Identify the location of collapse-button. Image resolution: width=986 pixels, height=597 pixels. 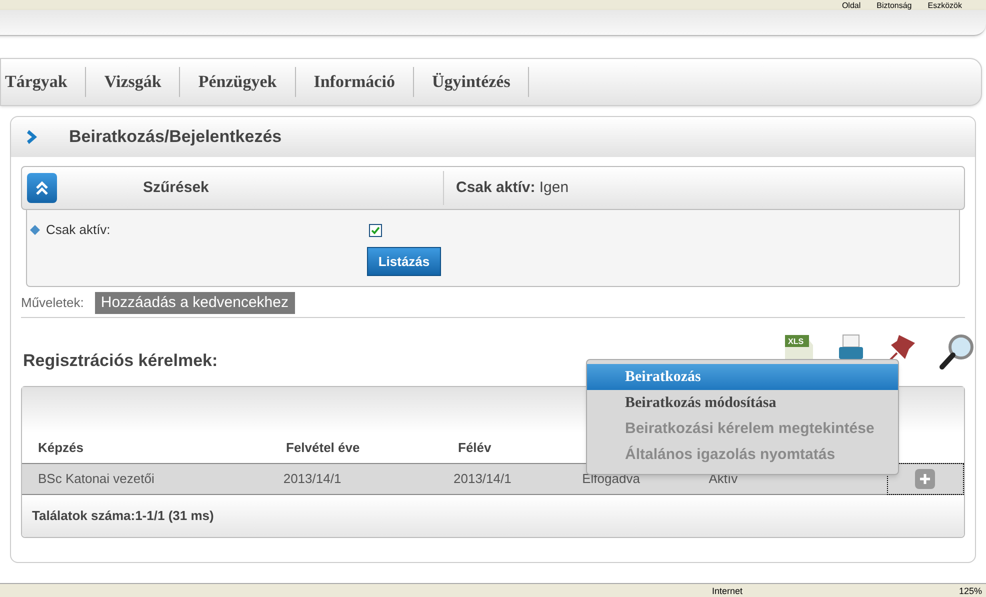
(42, 188).